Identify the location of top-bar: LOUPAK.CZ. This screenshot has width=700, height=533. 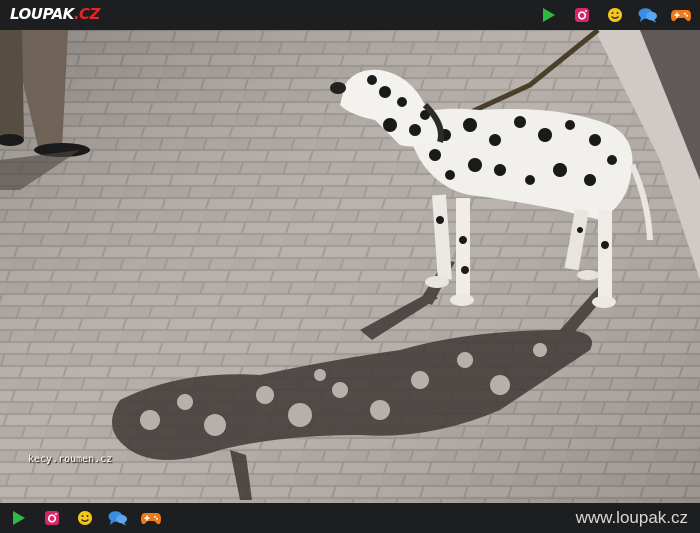
(350, 15).